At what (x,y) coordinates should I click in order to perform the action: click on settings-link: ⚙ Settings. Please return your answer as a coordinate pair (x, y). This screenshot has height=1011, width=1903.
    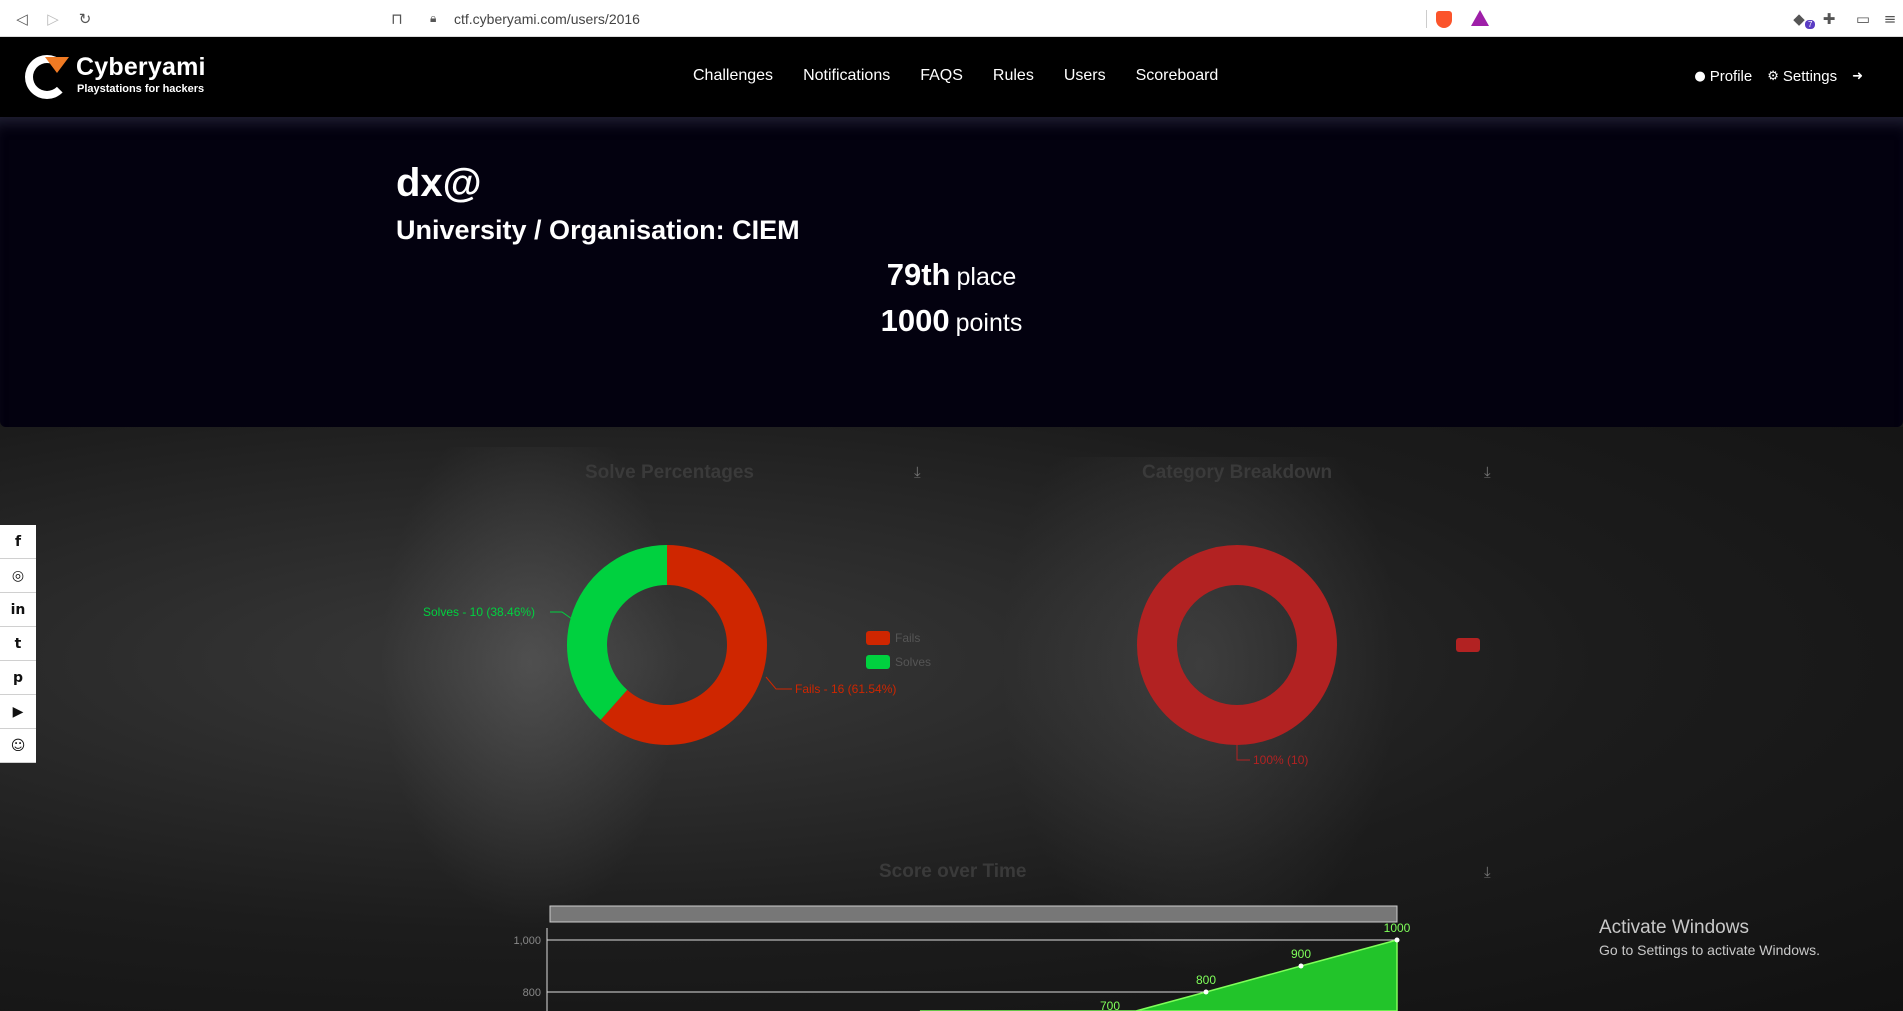
    Looking at the image, I should click on (1802, 76).